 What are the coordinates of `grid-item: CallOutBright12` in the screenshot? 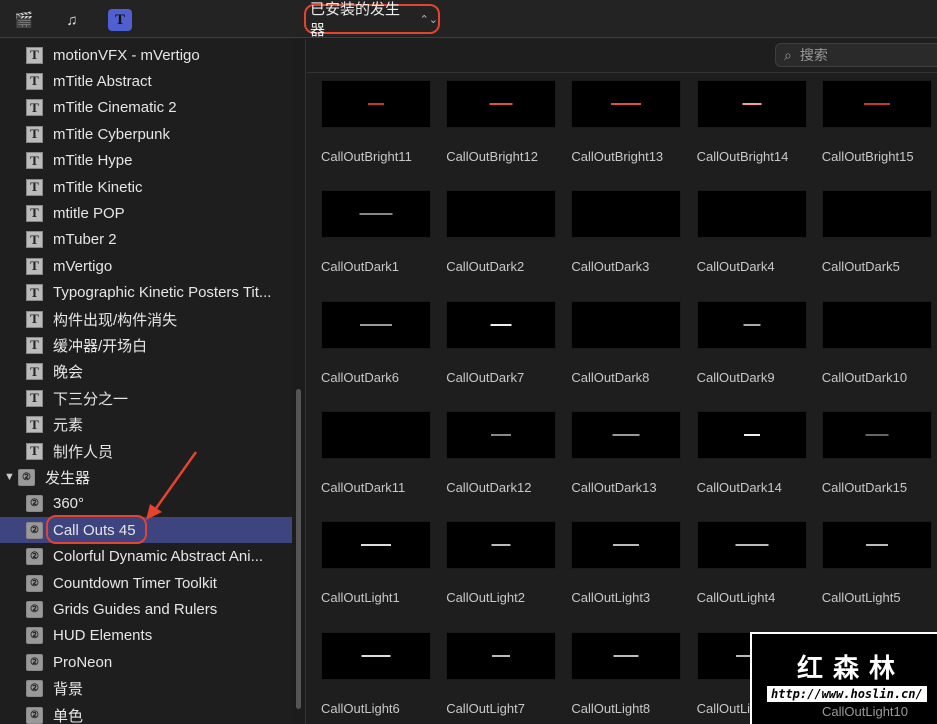 It's located at (502, 122).